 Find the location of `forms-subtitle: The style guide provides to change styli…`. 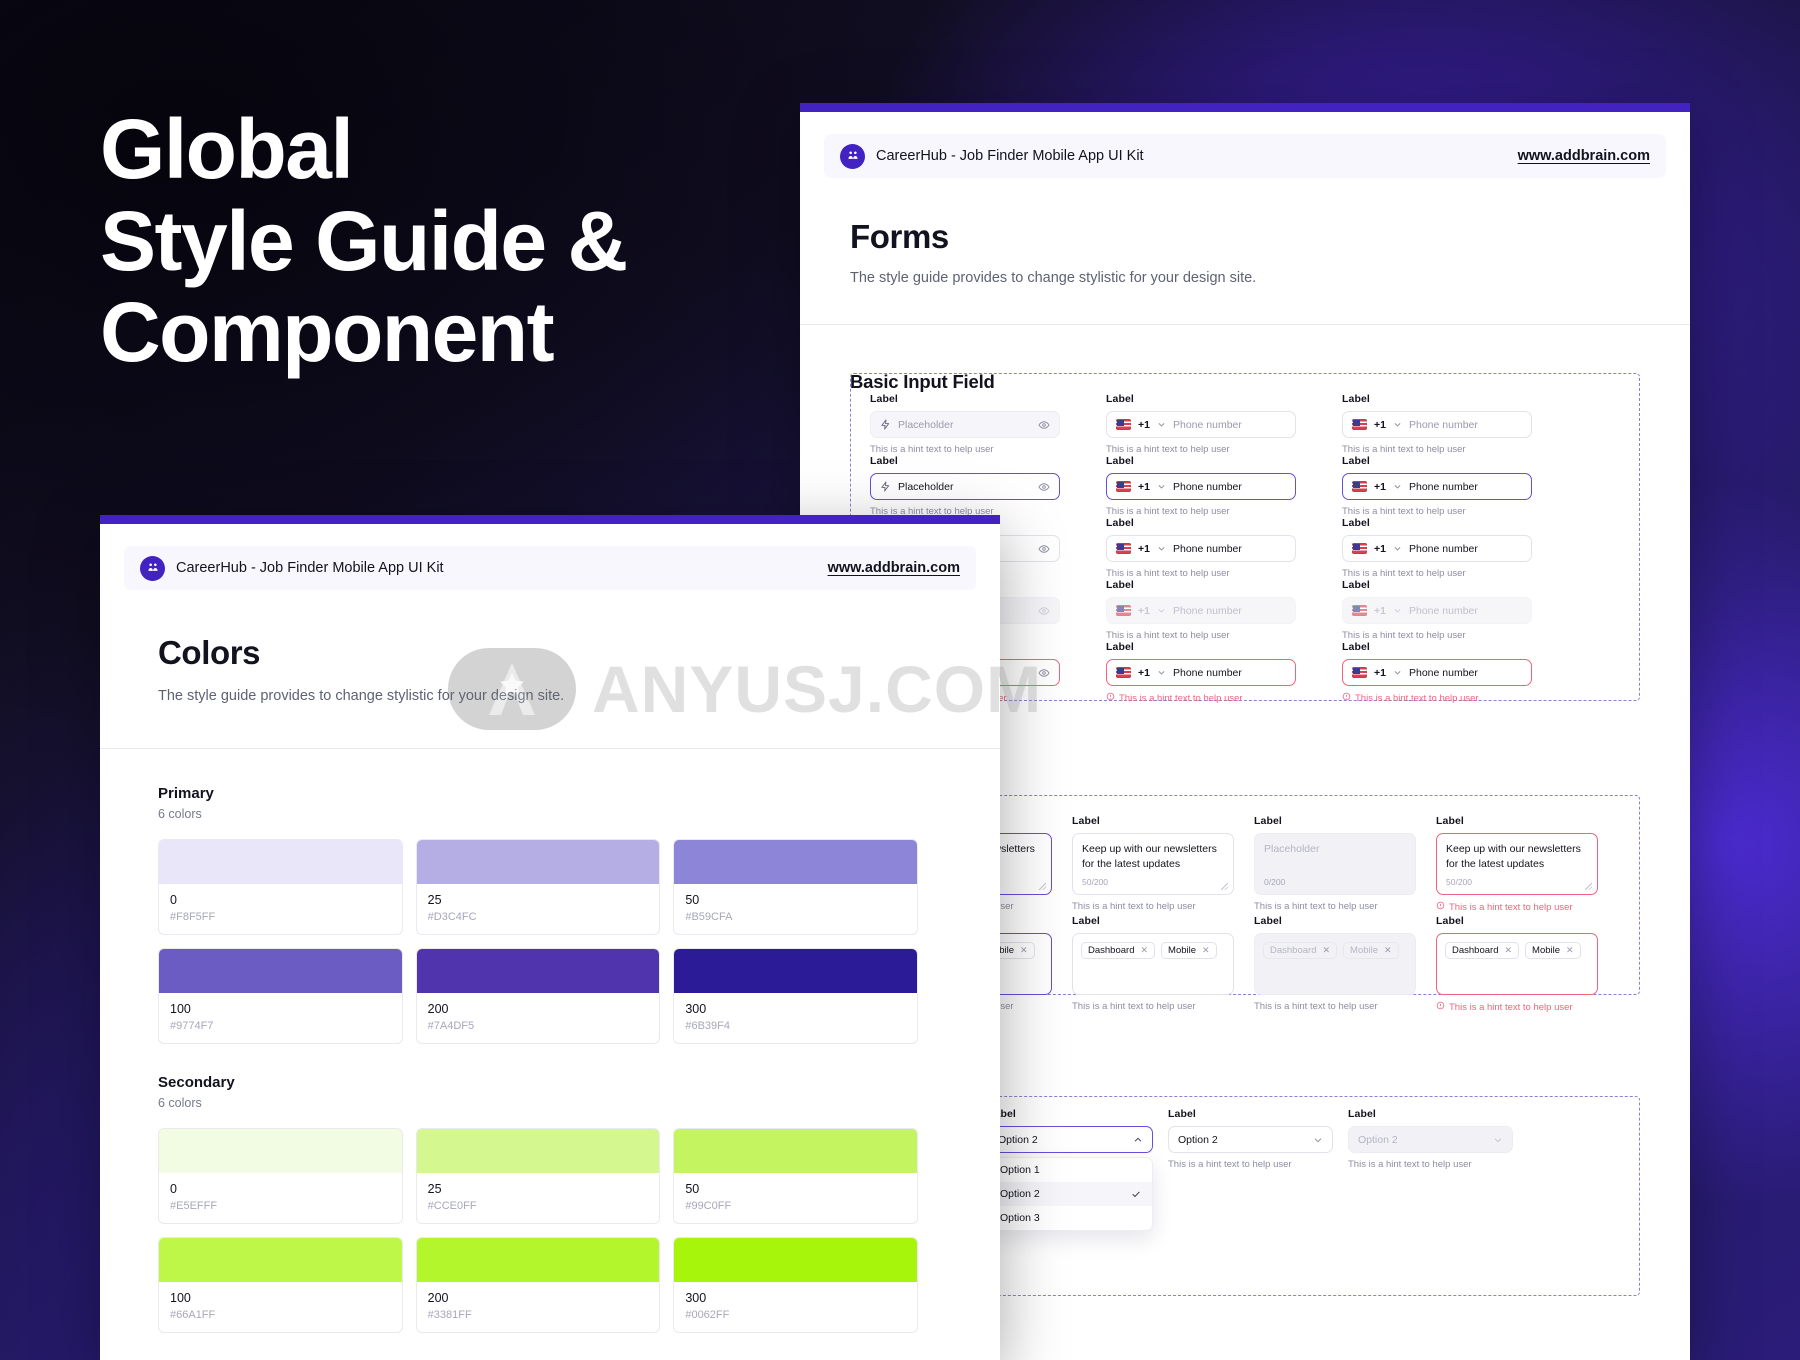

forms-subtitle: The style guide provides to change styli… is located at coordinates (1053, 278).